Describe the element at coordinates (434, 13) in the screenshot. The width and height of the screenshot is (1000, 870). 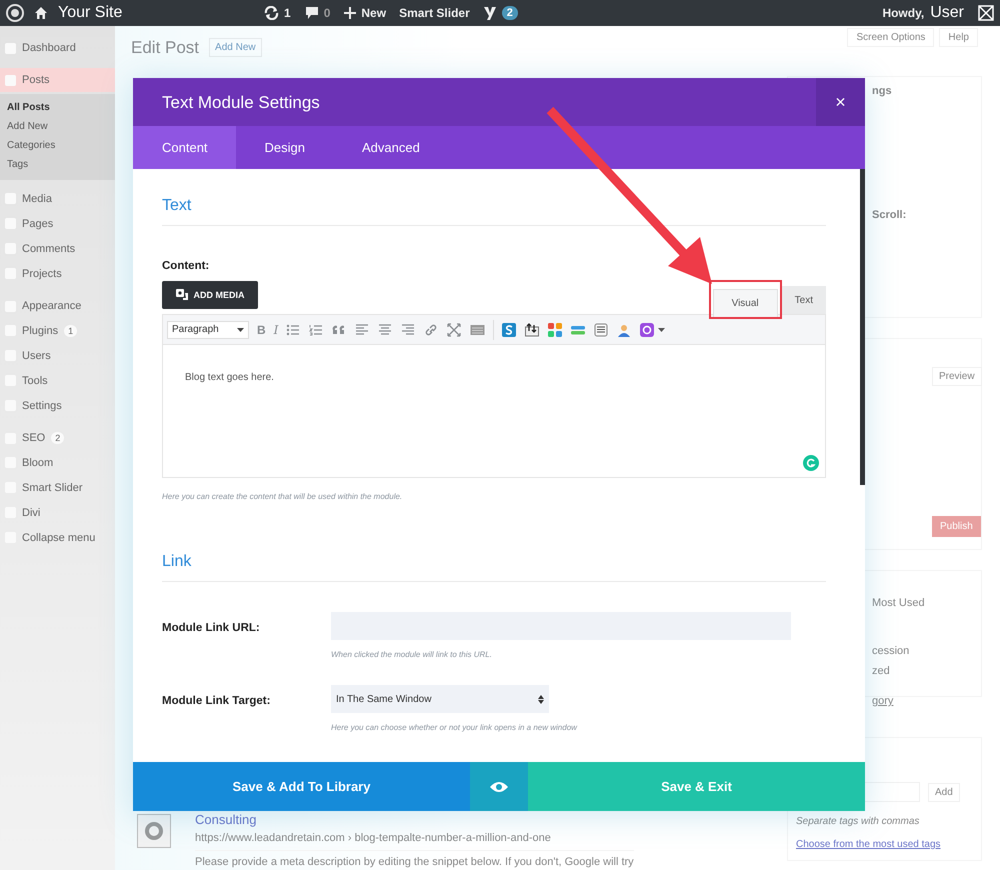
I see `smart-slider-link: Smart Slider` at that location.